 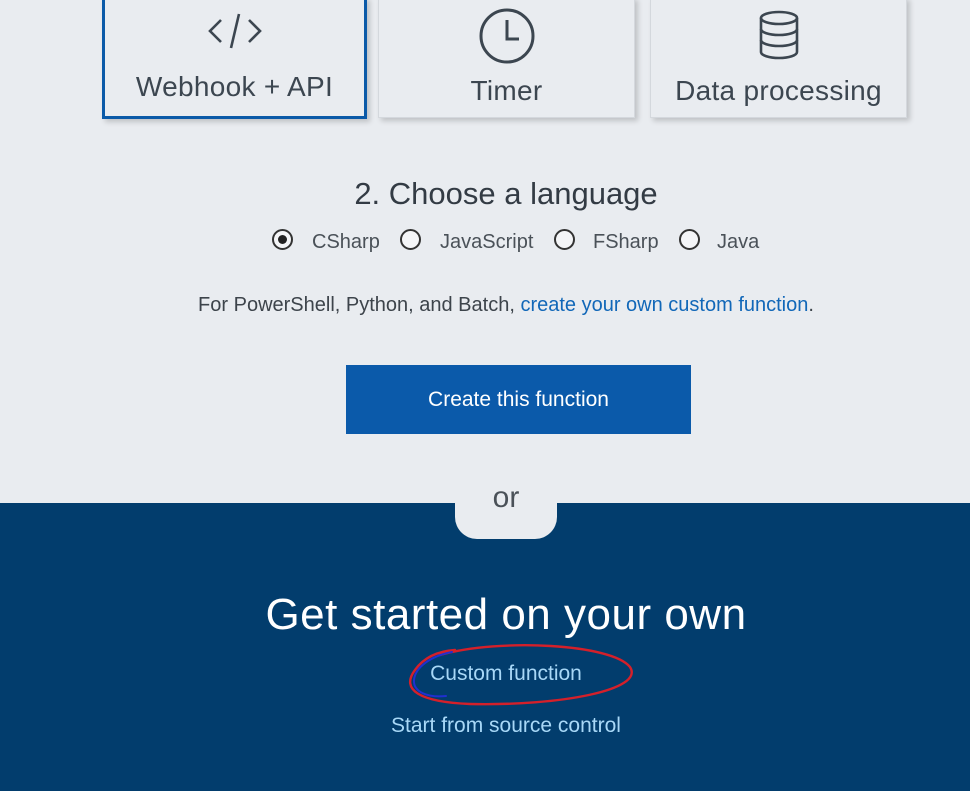 What do you see at coordinates (485, 726) in the screenshot?
I see `source-control-link: Start from source control` at bounding box center [485, 726].